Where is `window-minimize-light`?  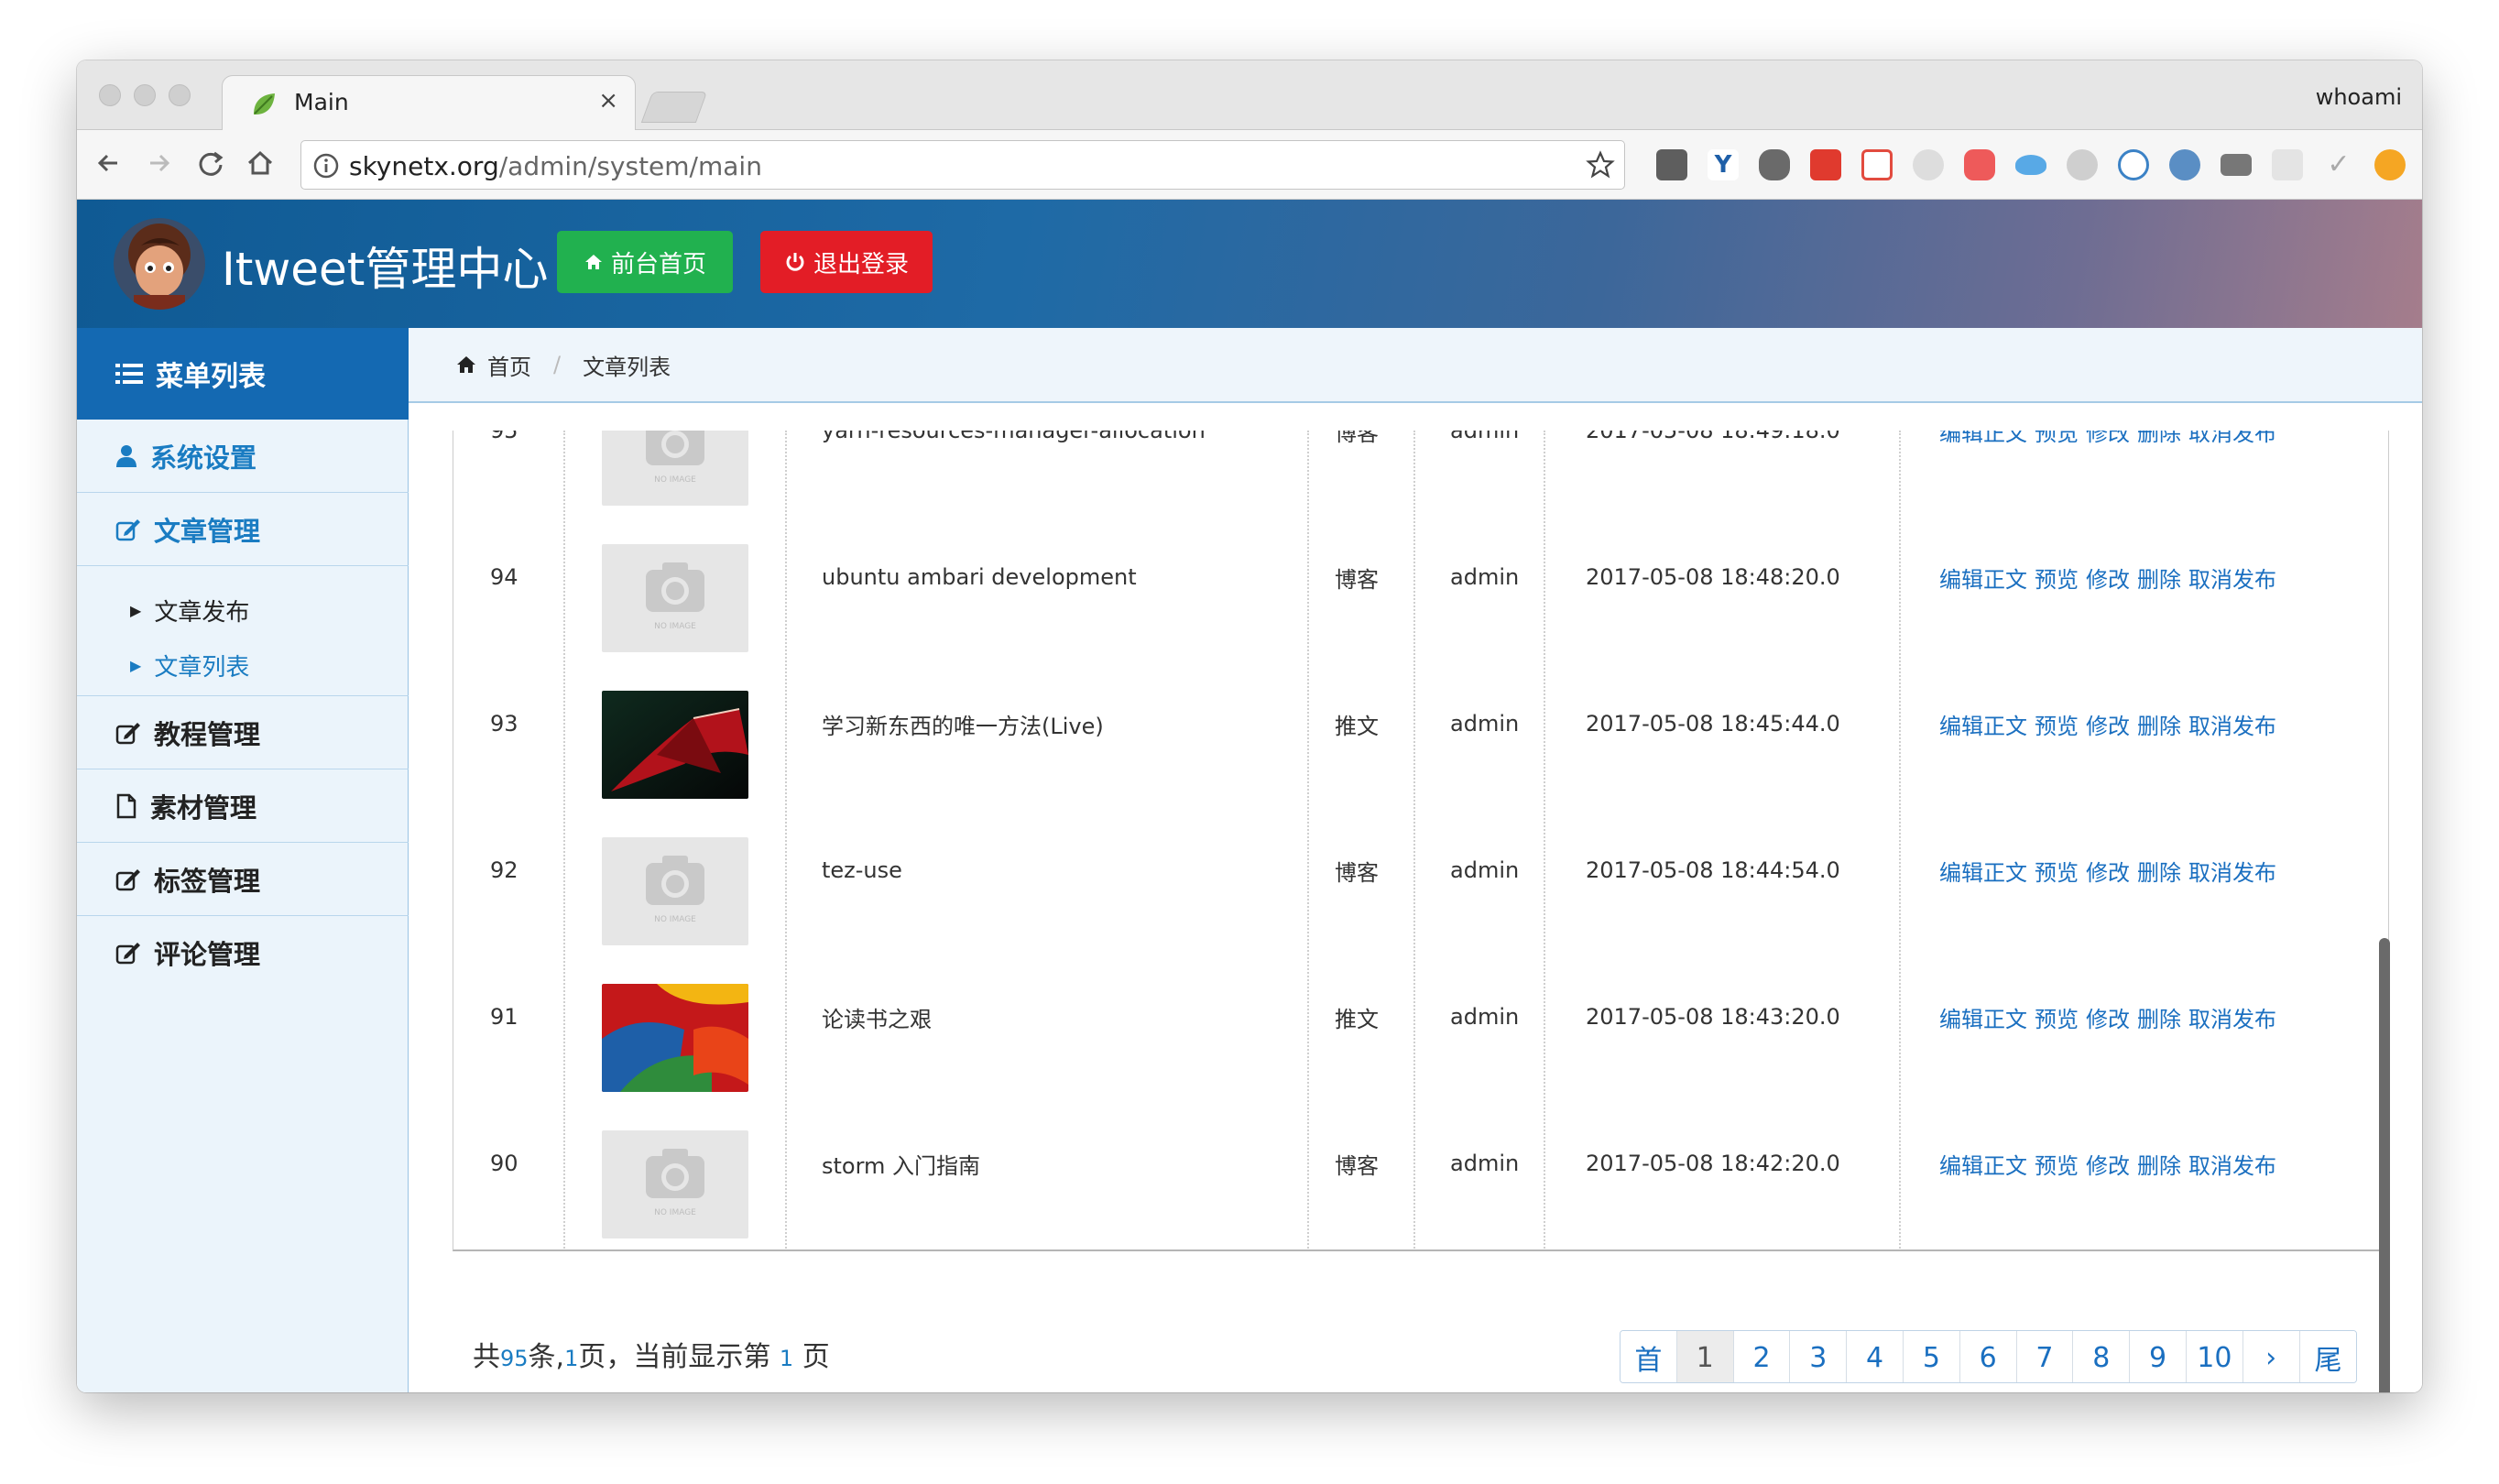 window-minimize-light is located at coordinates (145, 95).